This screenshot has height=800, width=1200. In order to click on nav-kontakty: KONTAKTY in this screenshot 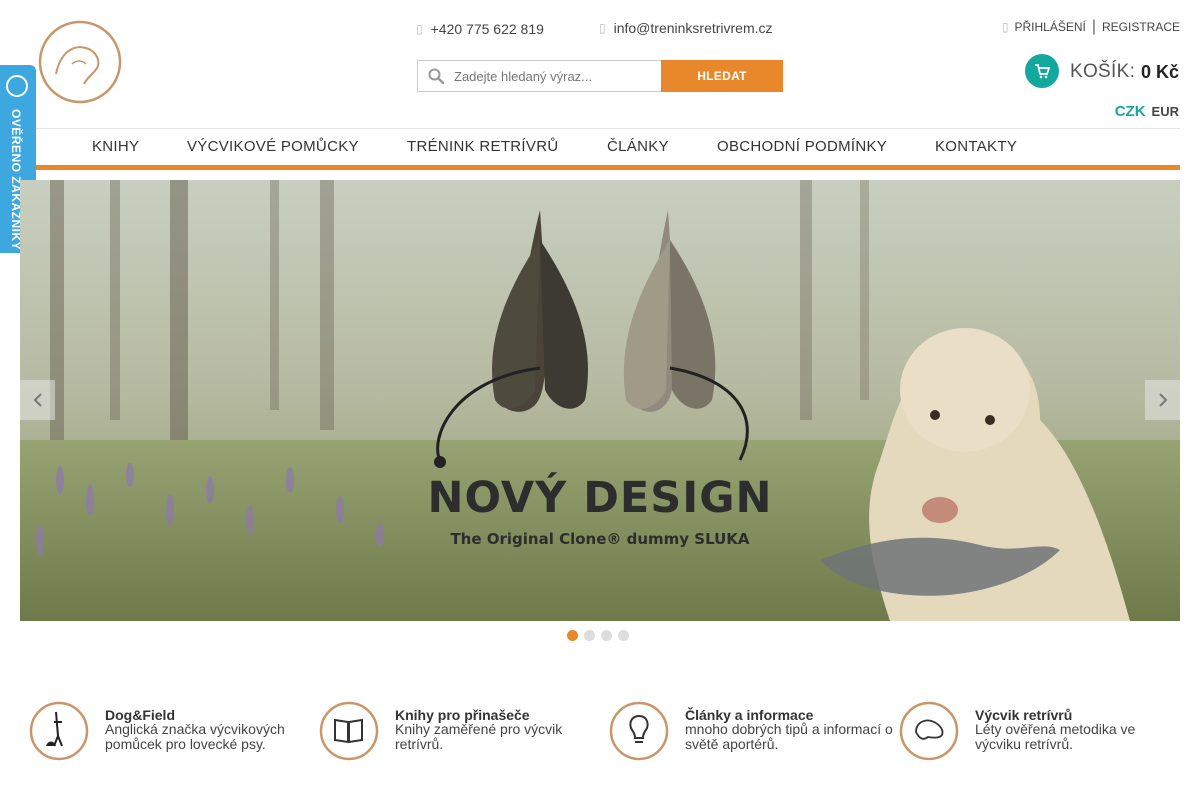, I will do `click(976, 146)`.